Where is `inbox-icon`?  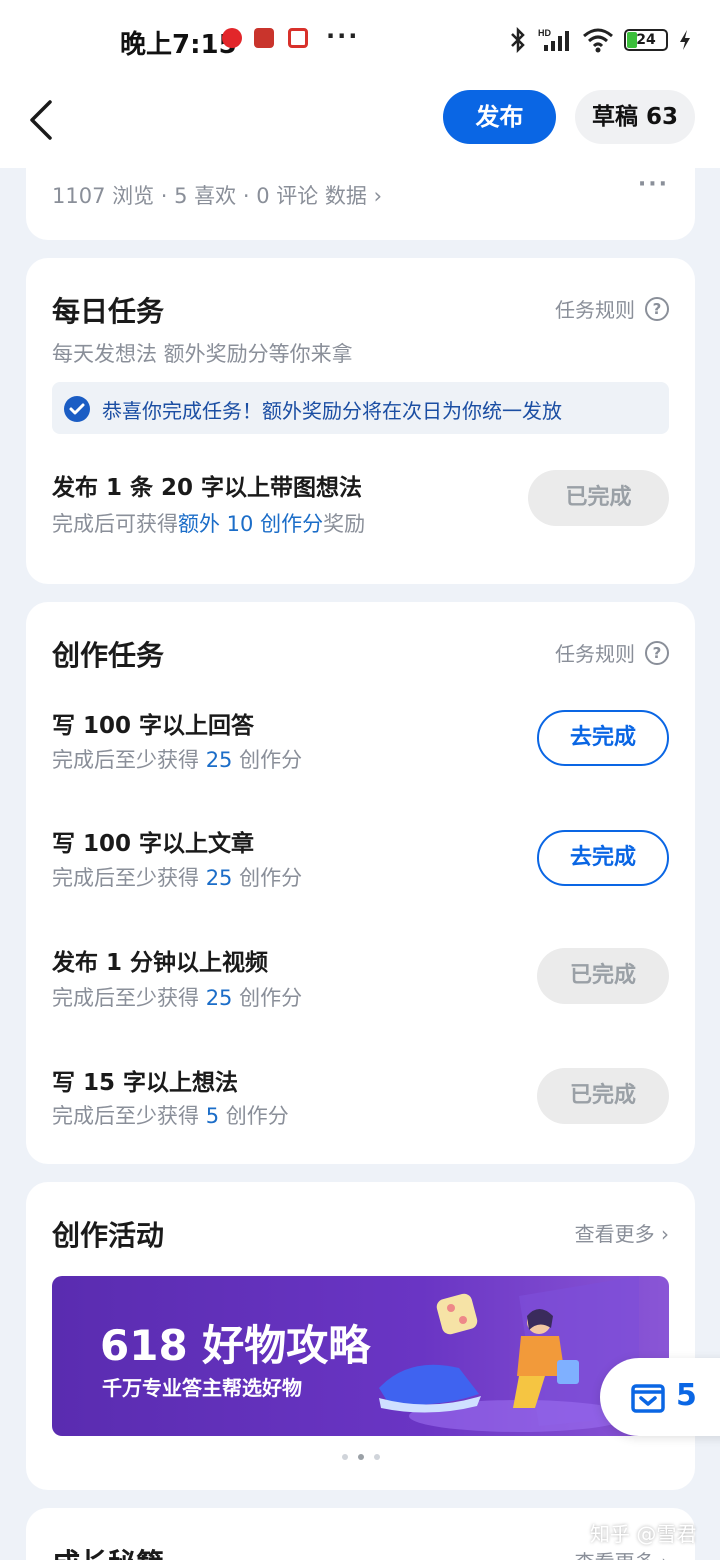
inbox-icon is located at coordinates (648, 1398).